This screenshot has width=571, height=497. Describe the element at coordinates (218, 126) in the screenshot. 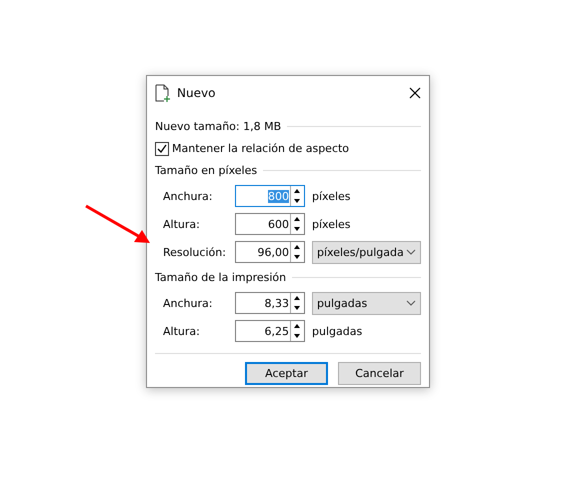

I see `new-size-label: Nuevo tamaño: 1,8 MB` at that location.